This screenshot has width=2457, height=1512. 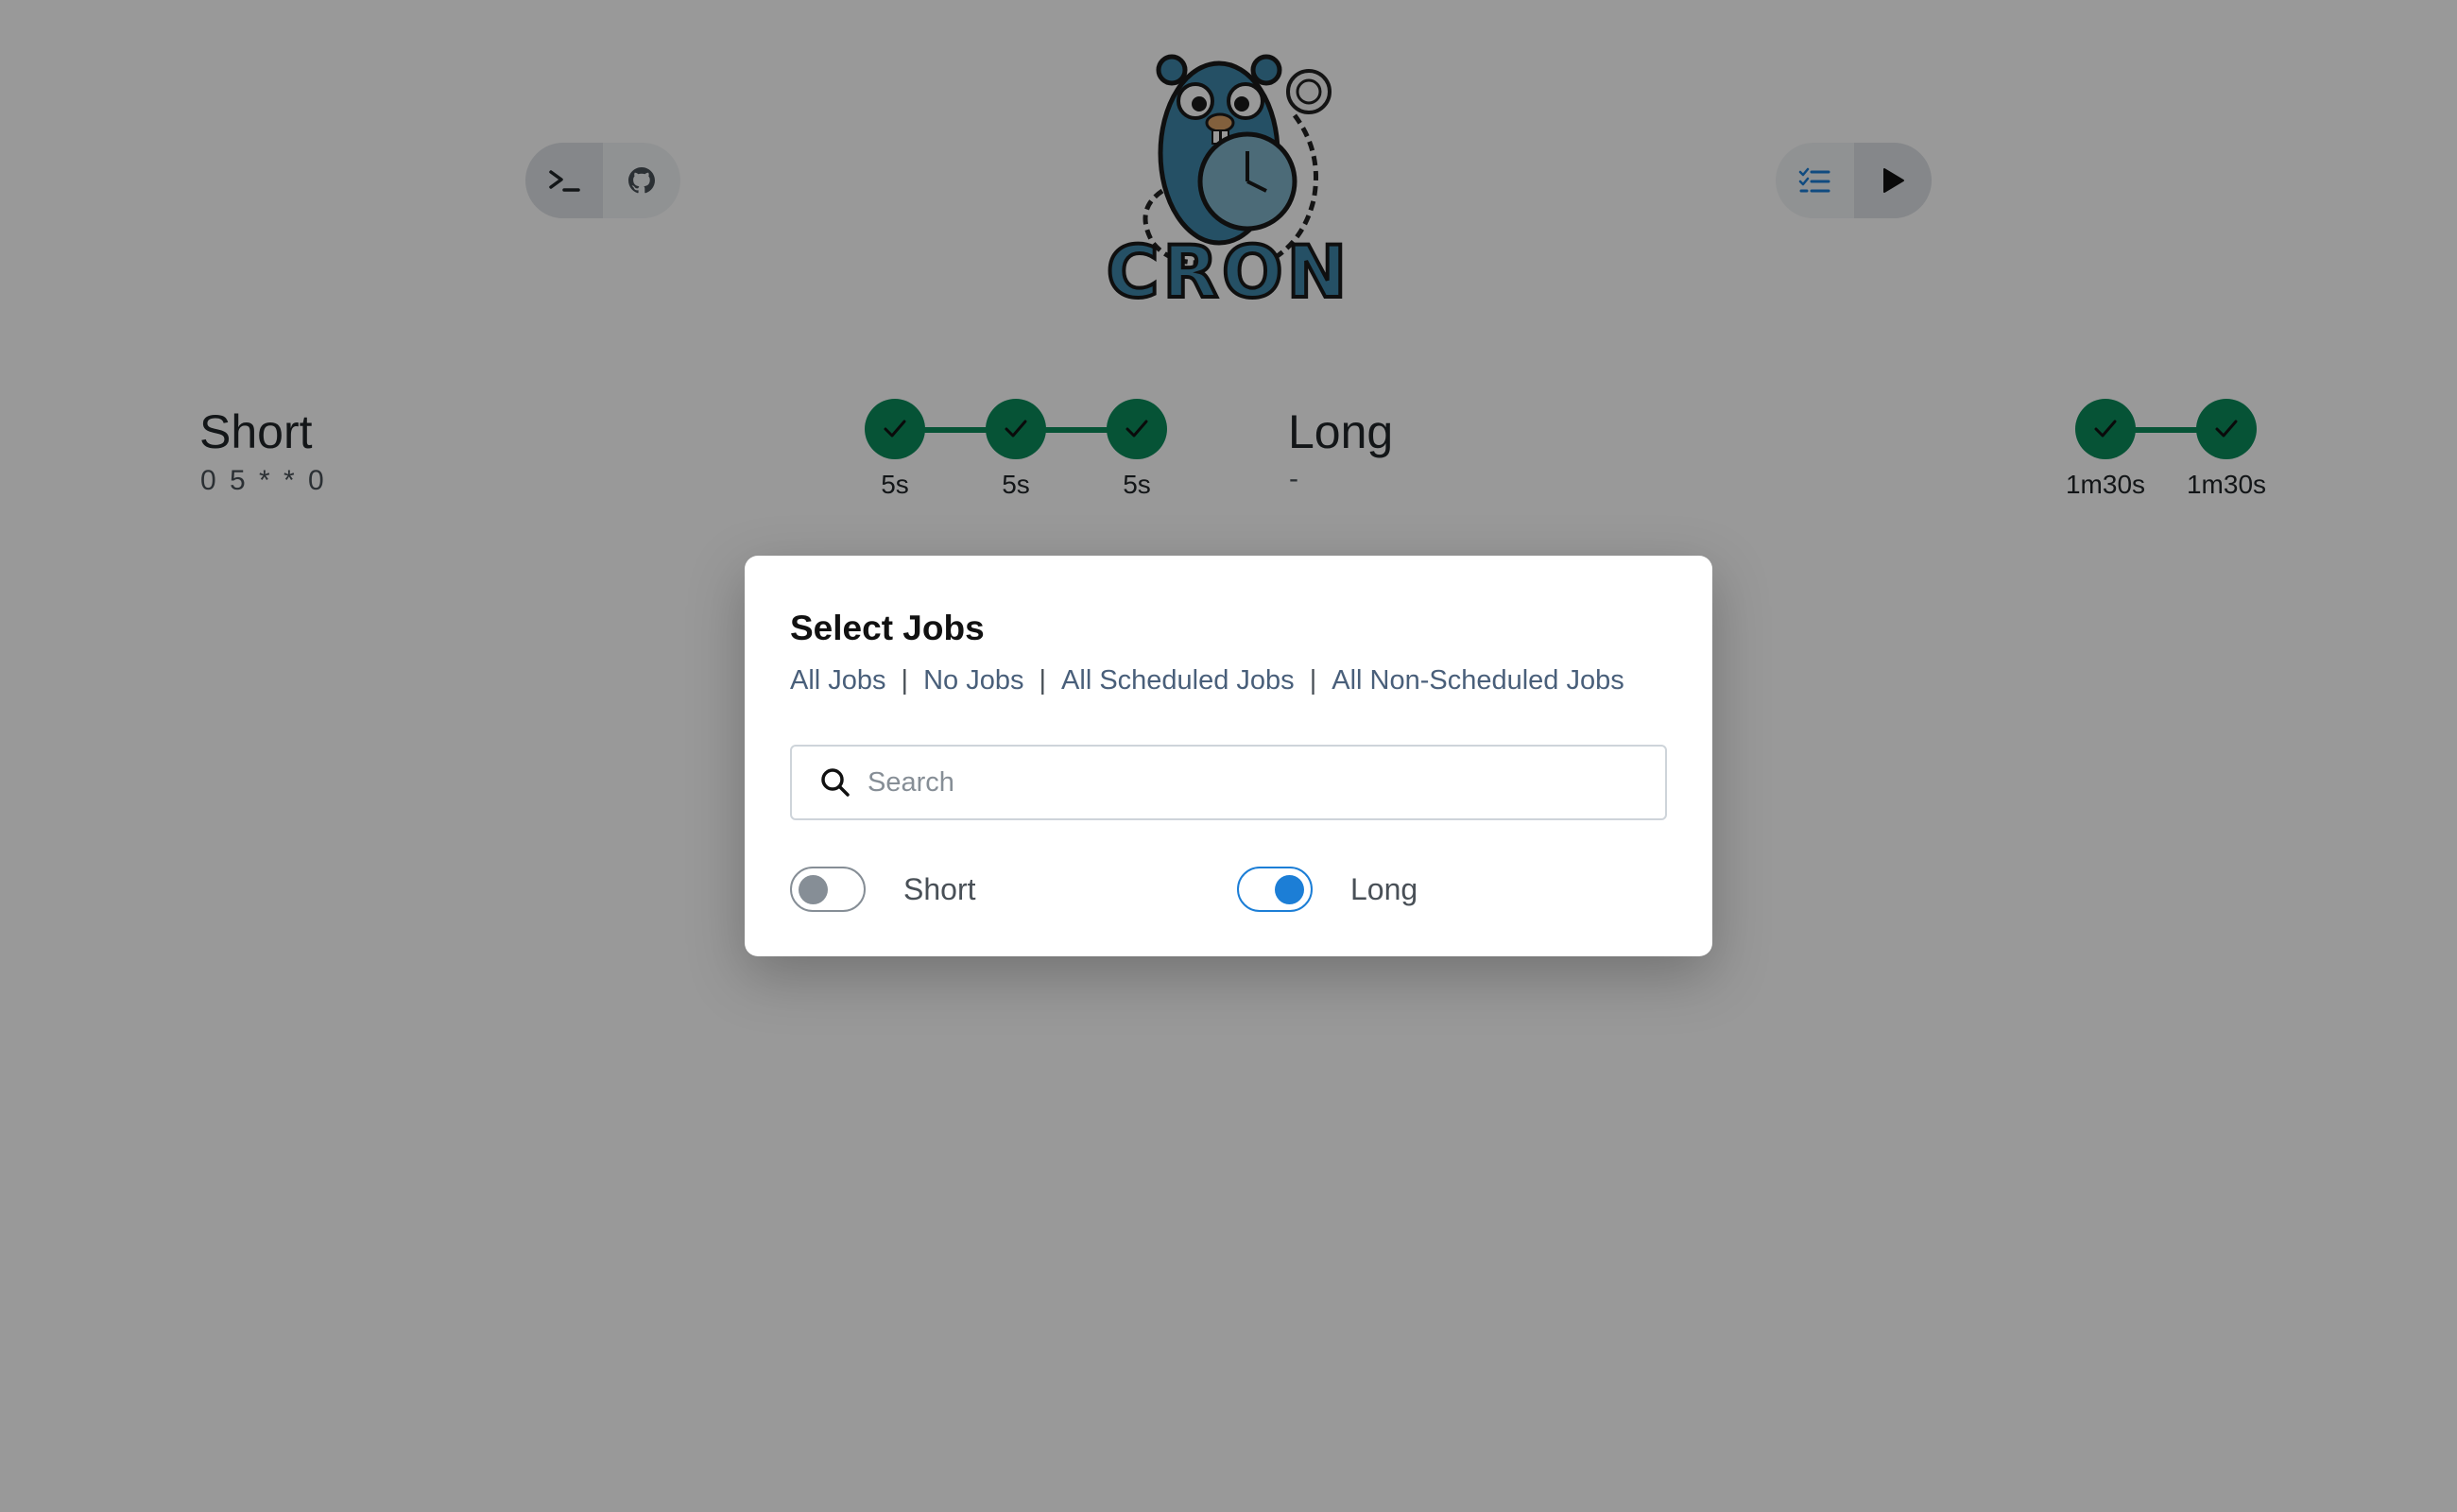 What do you see at coordinates (882, 889) in the screenshot?
I see `job-toggle-short: Short` at bounding box center [882, 889].